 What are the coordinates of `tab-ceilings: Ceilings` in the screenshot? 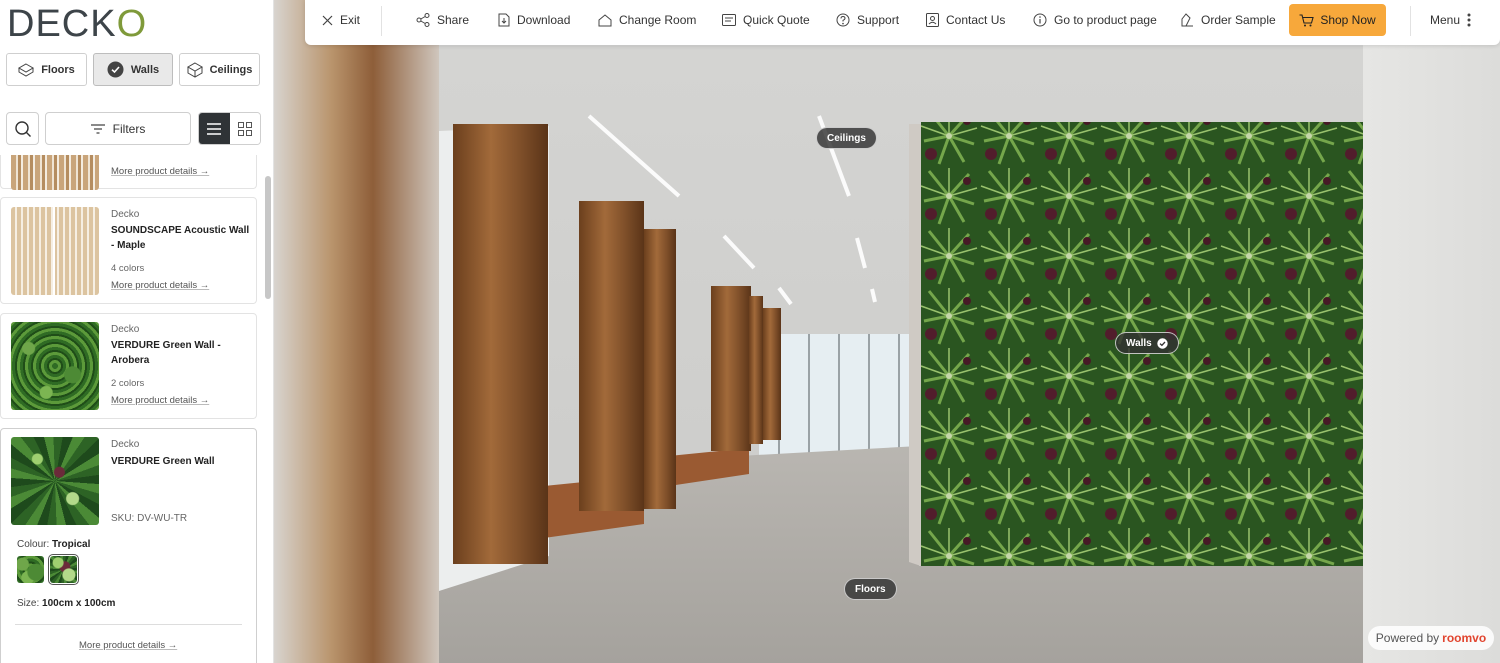 It's located at (219, 69).